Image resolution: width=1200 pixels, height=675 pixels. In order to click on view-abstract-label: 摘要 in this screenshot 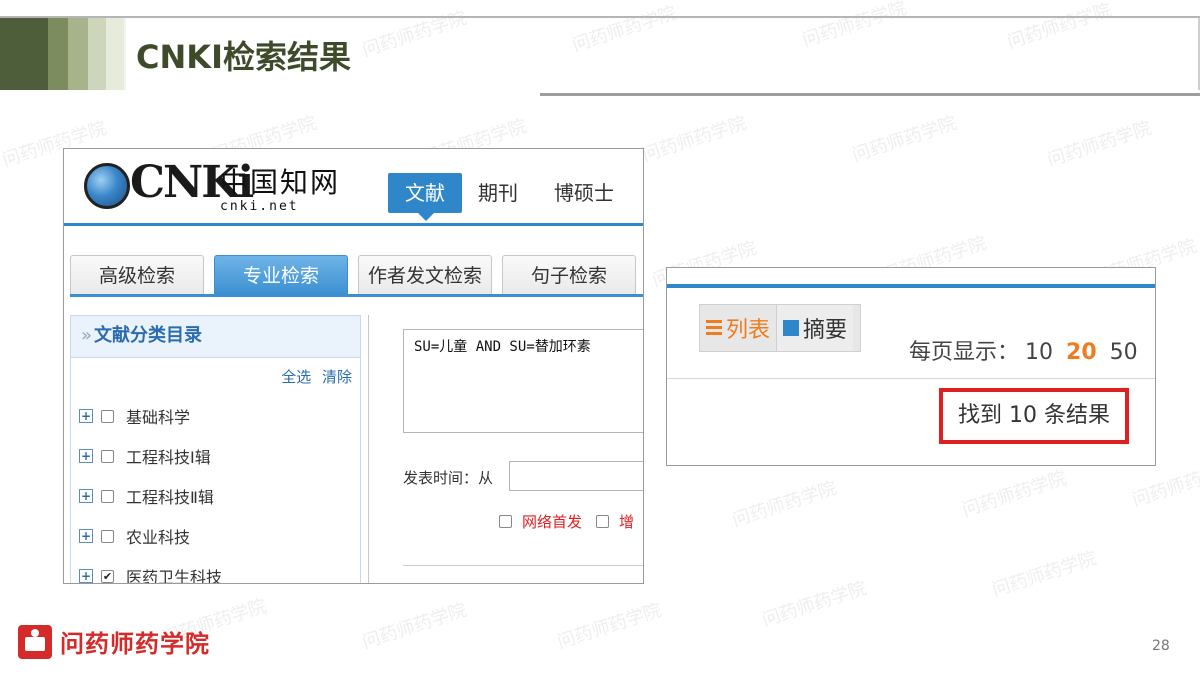, I will do `click(825, 330)`.